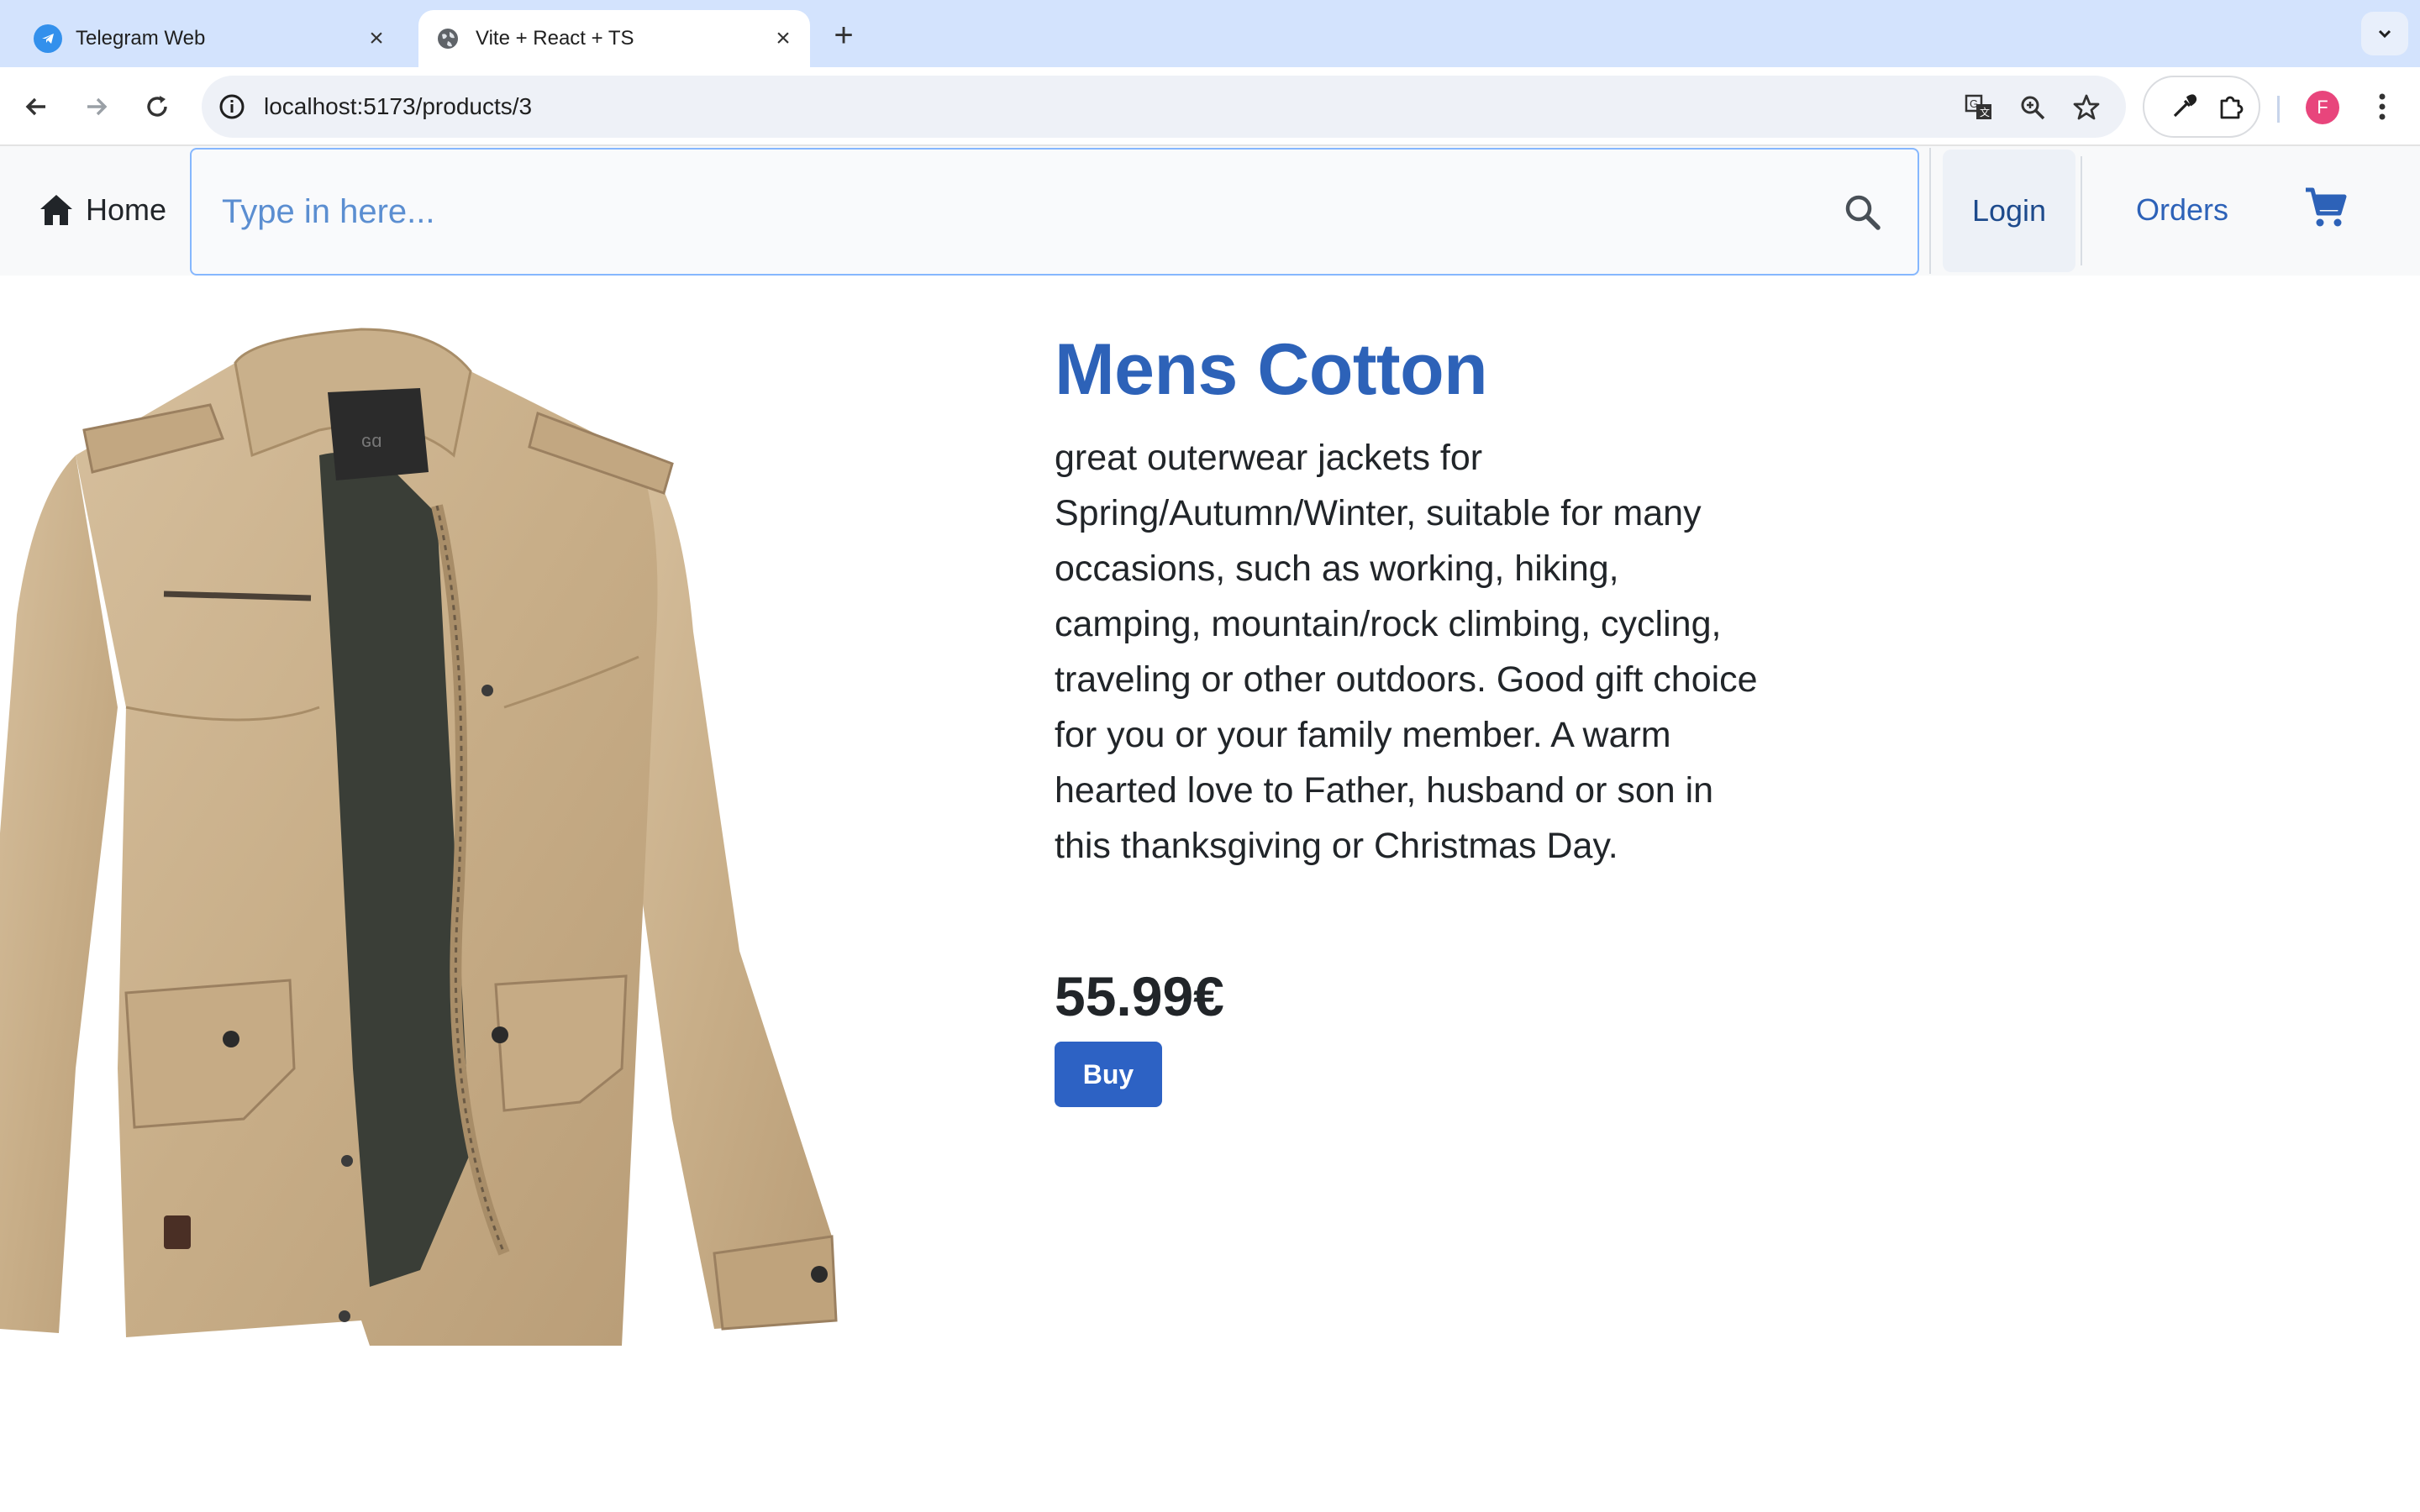 The height and width of the screenshot is (1512, 2420). I want to click on telegram-icon, so click(48, 38).